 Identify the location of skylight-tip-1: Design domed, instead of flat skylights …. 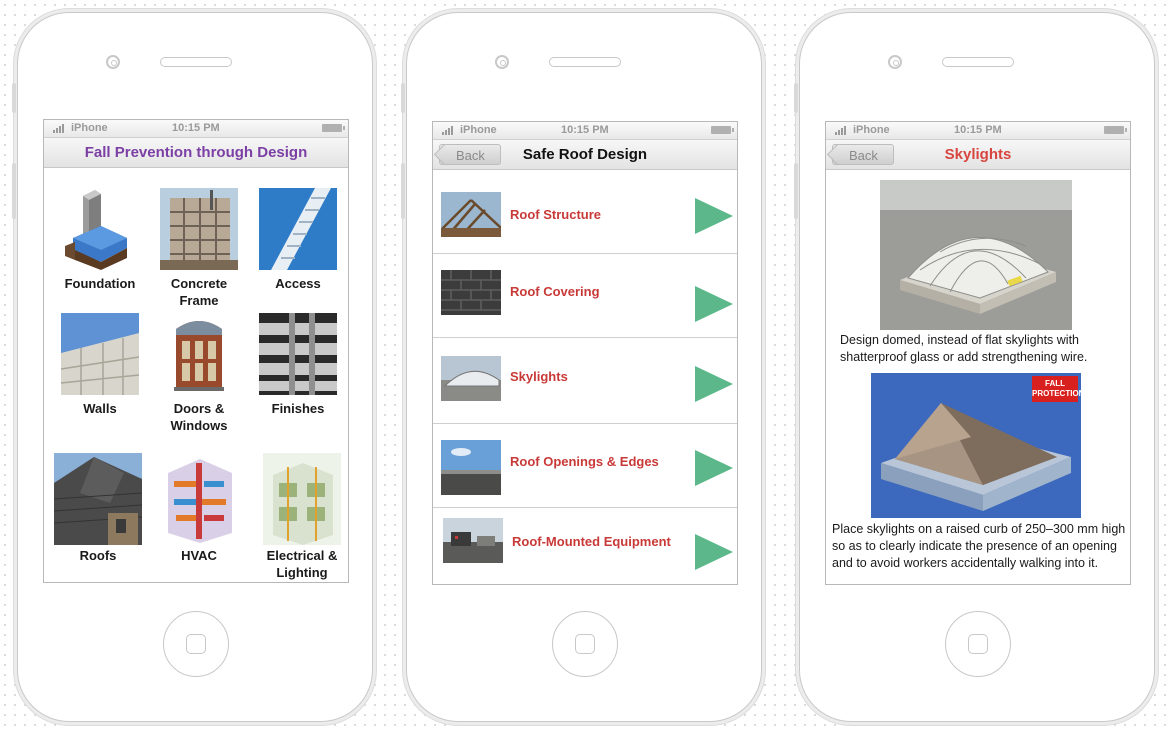
(964, 348).